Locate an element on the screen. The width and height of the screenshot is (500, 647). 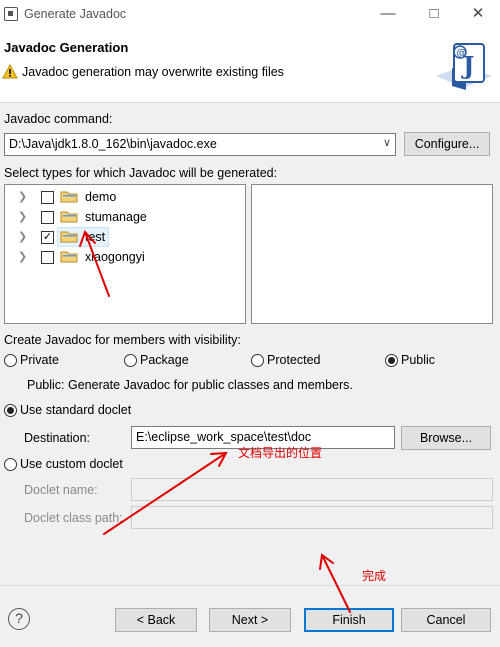
finish-annotation: 完成 is located at coordinates (374, 576).